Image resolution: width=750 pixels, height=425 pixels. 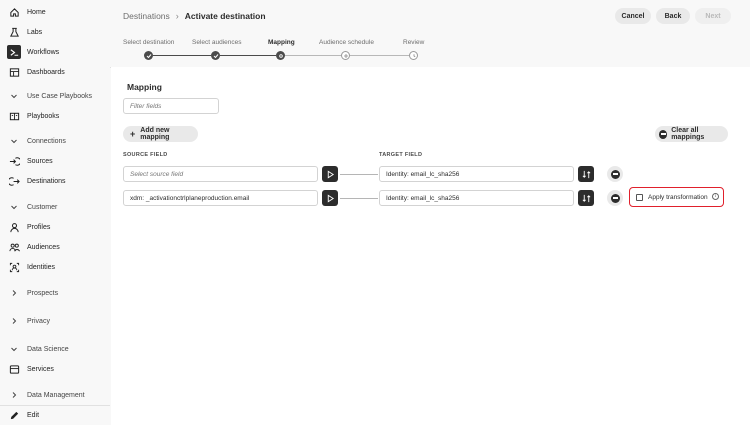 What do you see at coordinates (55, 395) in the screenshot?
I see `section-data-management: Data Management` at bounding box center [55, 395].